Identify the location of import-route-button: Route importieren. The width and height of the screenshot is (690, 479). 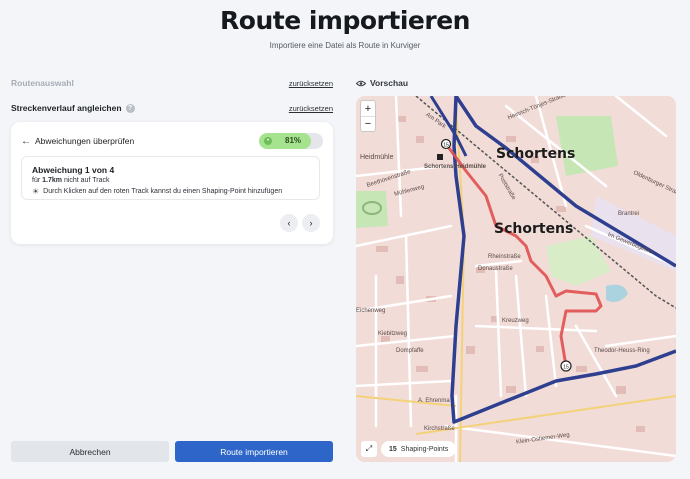
(254, 451).